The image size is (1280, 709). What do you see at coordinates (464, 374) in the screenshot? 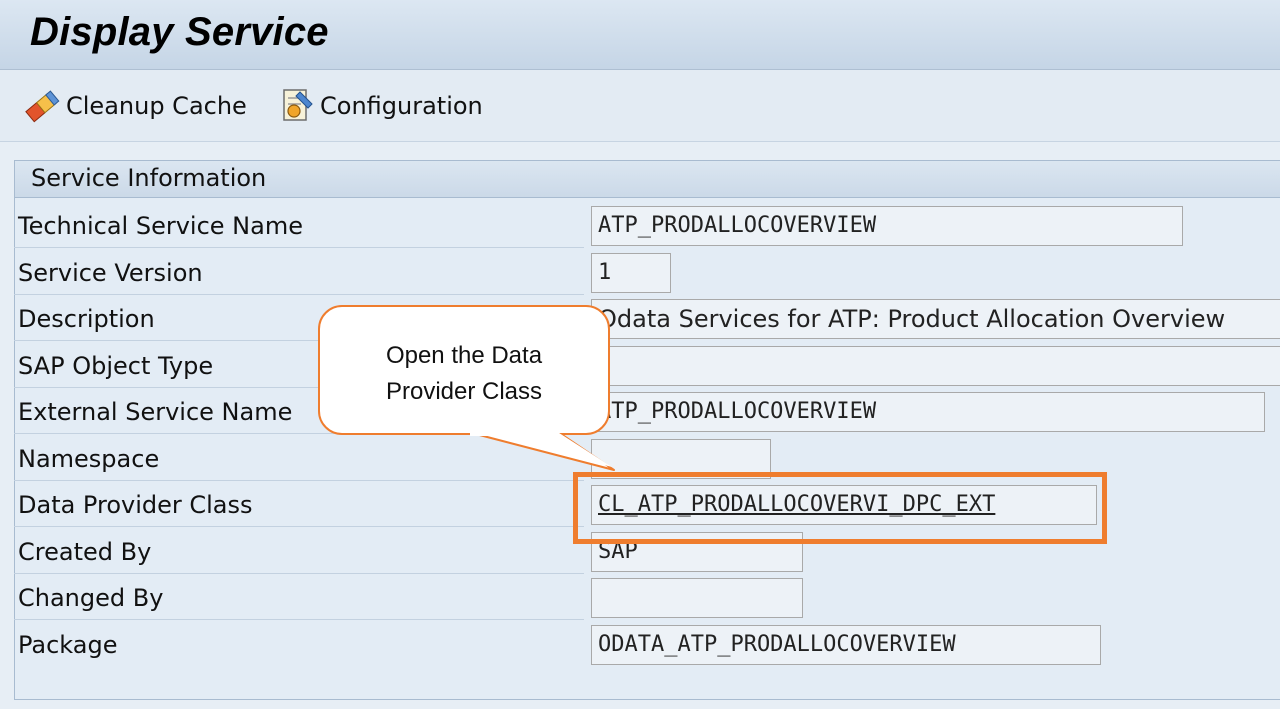
I see `callout-text: Open the Data Provider Class` at bounding box center [464, 374].